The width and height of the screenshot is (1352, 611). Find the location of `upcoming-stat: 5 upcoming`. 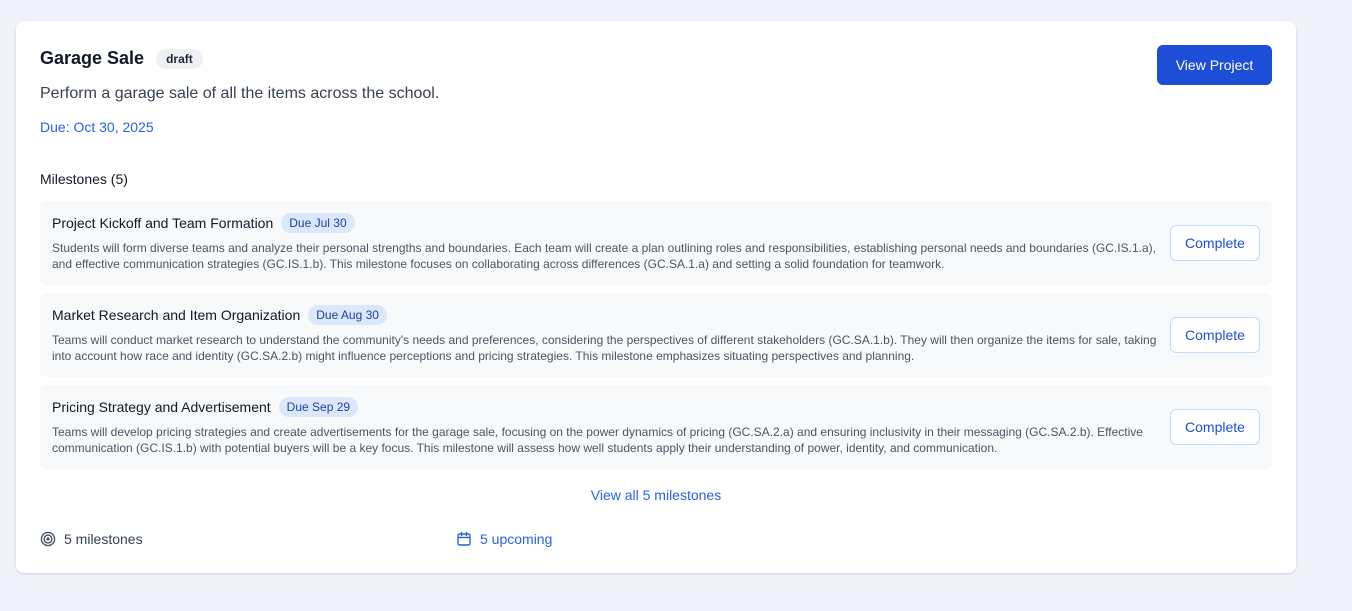

upcoming-stat: 5 upcoming is located at coordinates (504, 539).